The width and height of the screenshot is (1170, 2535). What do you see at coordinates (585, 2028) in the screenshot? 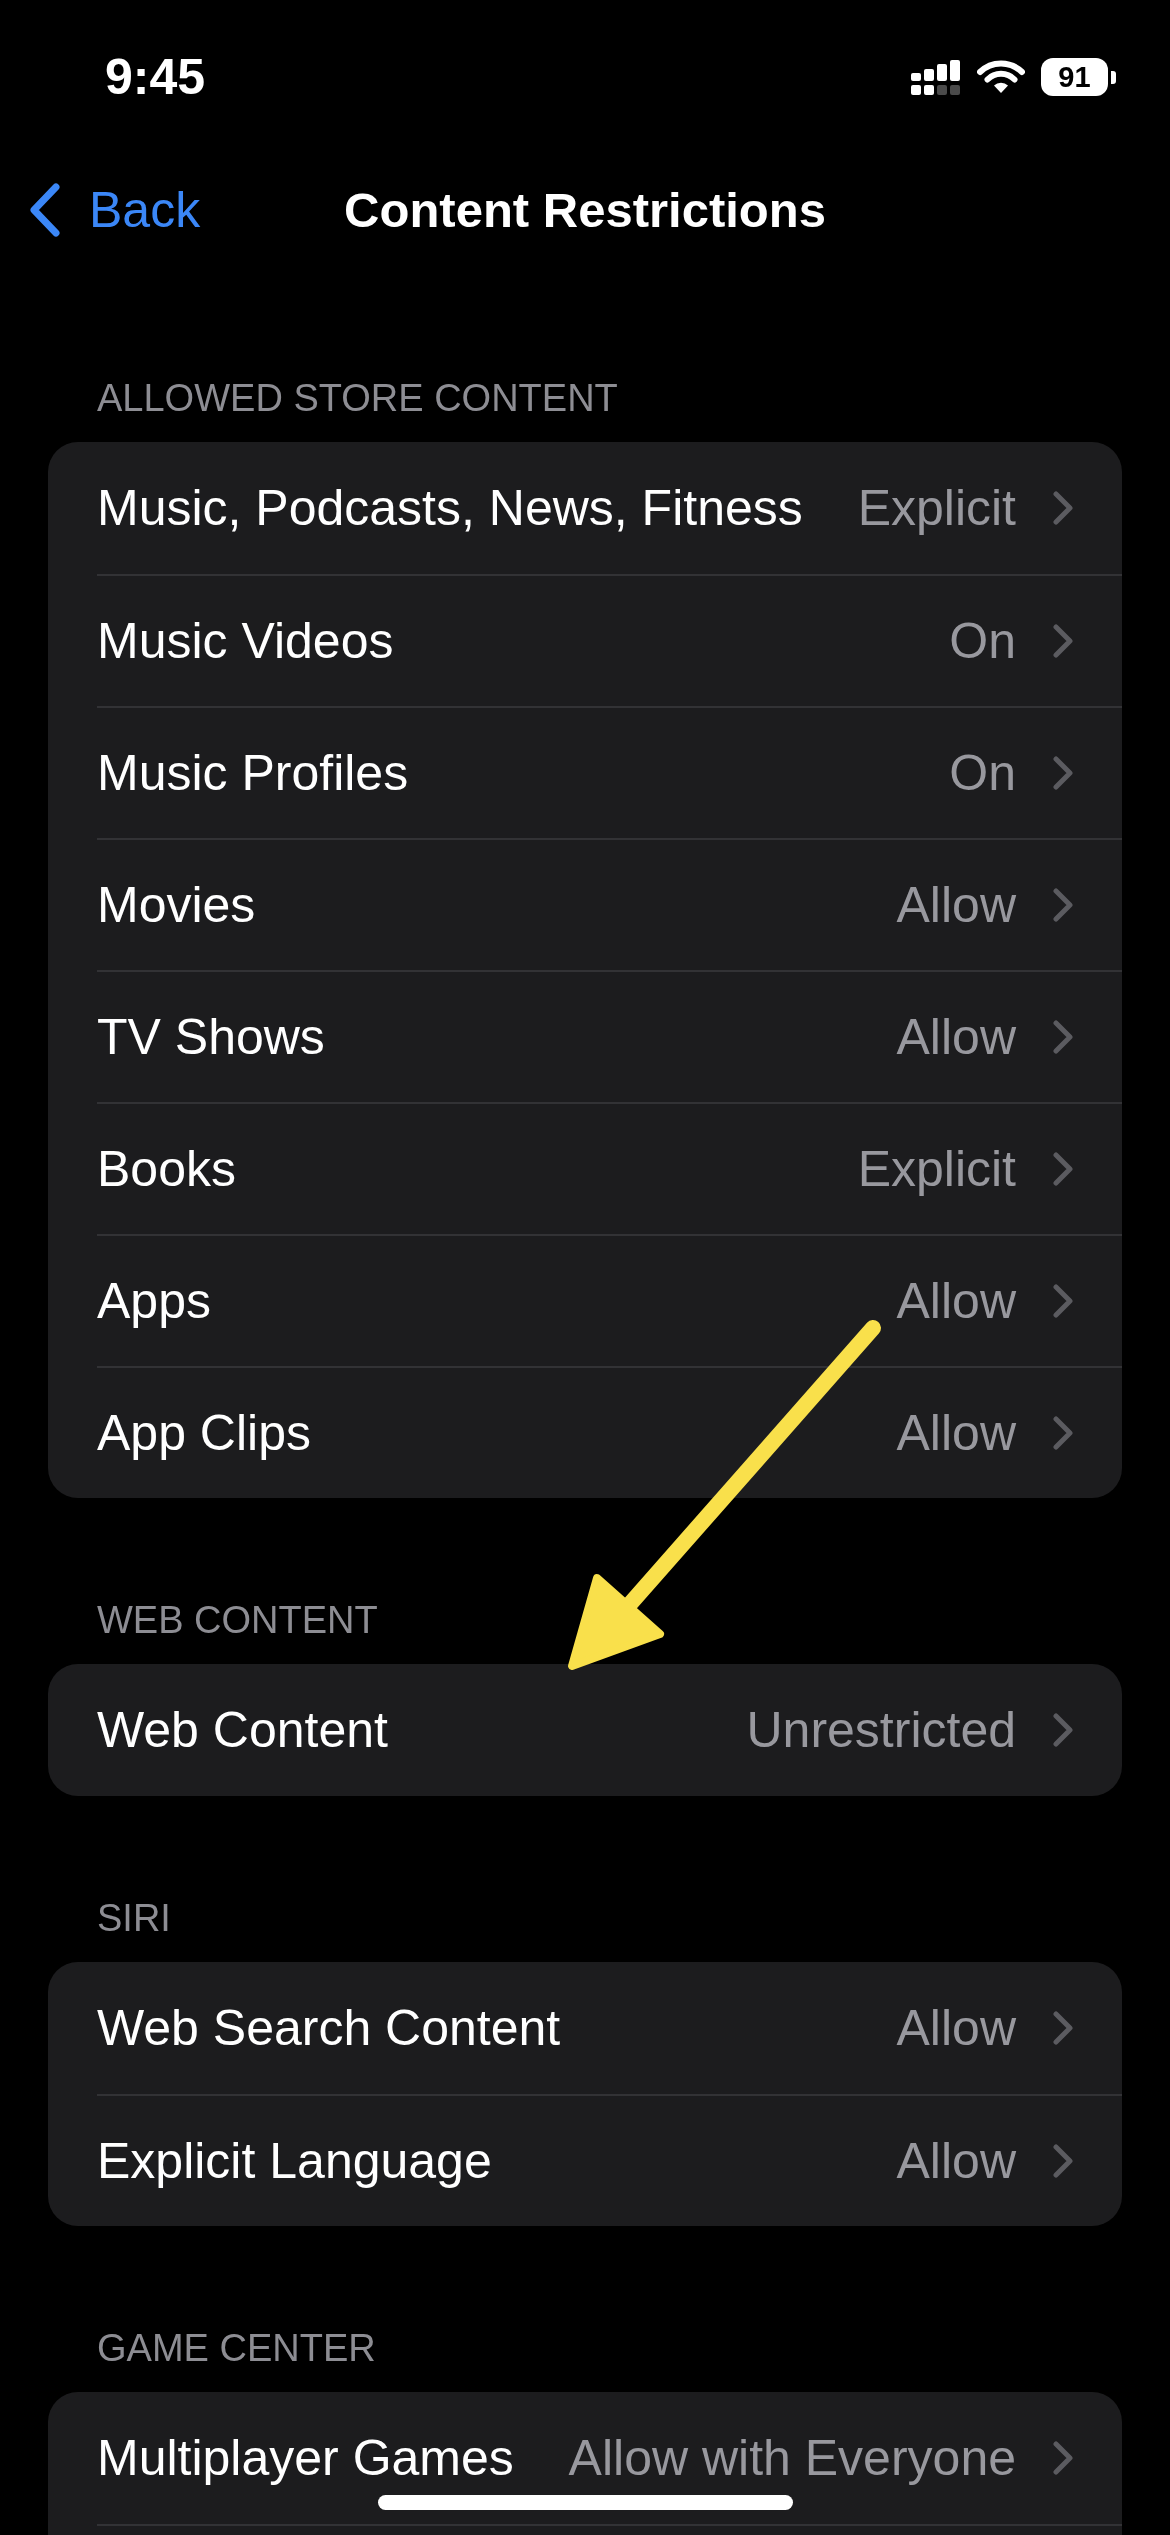
I see `settings-row: Web Search Content Allow` at bounding box center [585, 2028].